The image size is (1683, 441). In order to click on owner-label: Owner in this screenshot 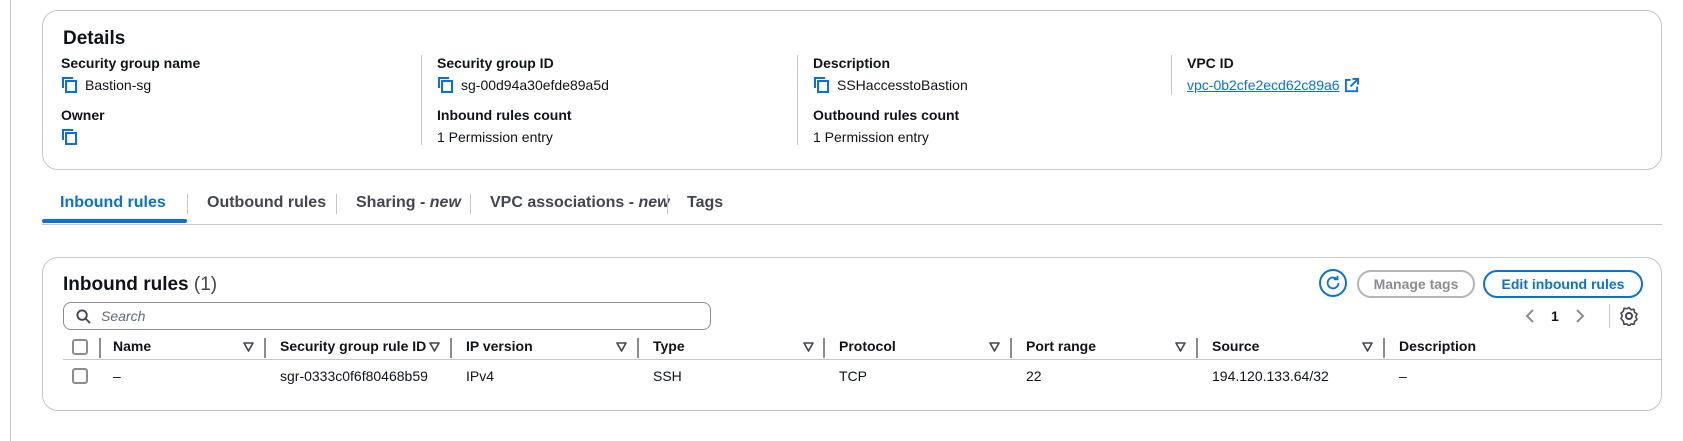, I will do `click(83, 115)`.